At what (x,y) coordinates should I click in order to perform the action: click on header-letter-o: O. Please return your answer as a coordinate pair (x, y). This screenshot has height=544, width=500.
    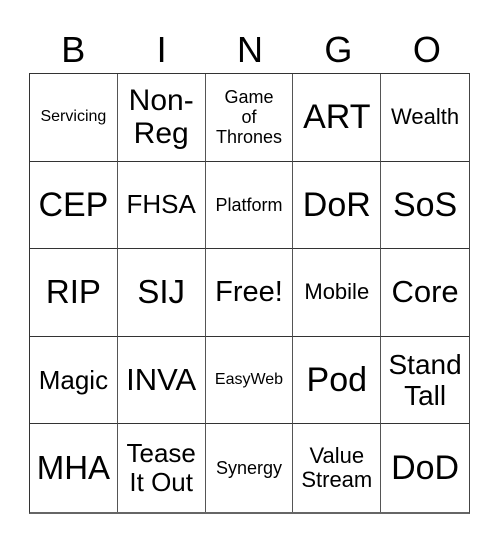
    Looking at the image, I should click on (426, 49).